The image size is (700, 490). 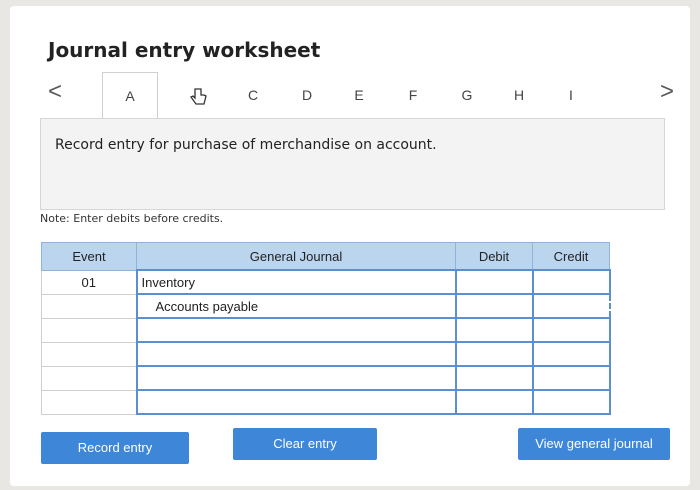 I want to click on tab-h: H, so click(x=519, y=95).